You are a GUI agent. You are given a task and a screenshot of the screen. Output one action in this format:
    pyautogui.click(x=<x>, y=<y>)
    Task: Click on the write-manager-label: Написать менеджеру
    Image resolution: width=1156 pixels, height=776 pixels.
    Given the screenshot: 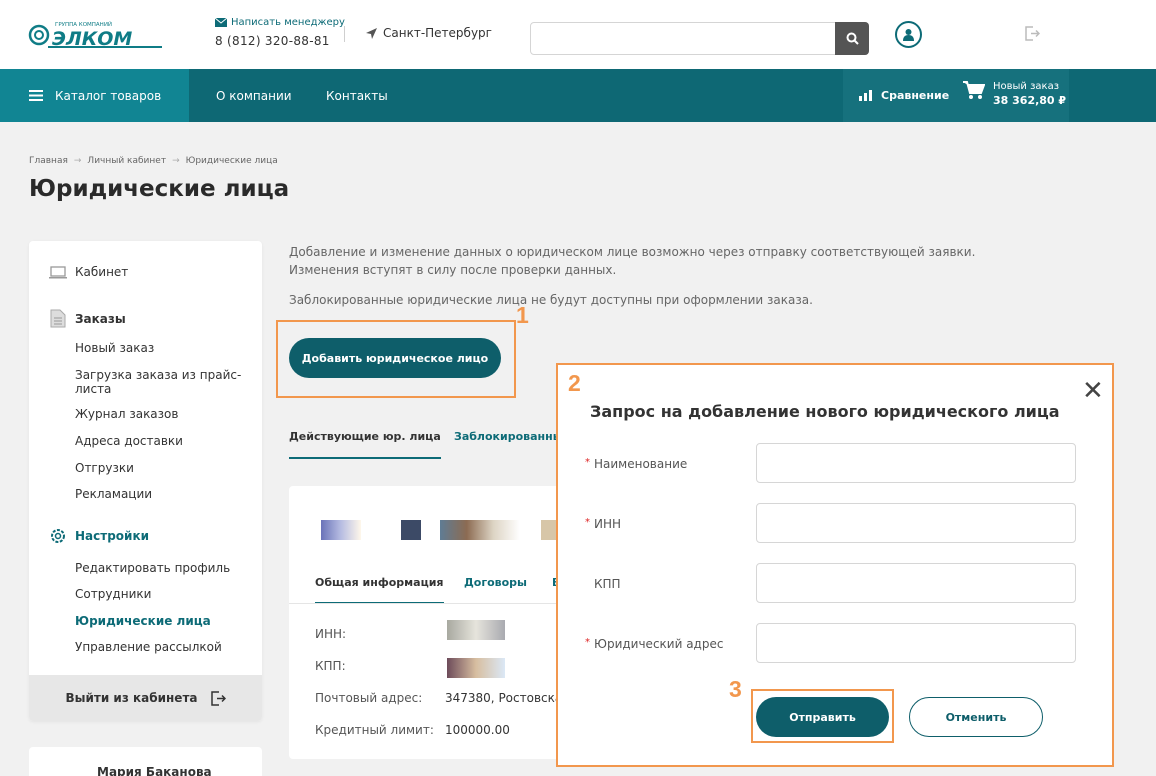 What is the action you would take?
    pyautogui.click(x=288, y=22)
    